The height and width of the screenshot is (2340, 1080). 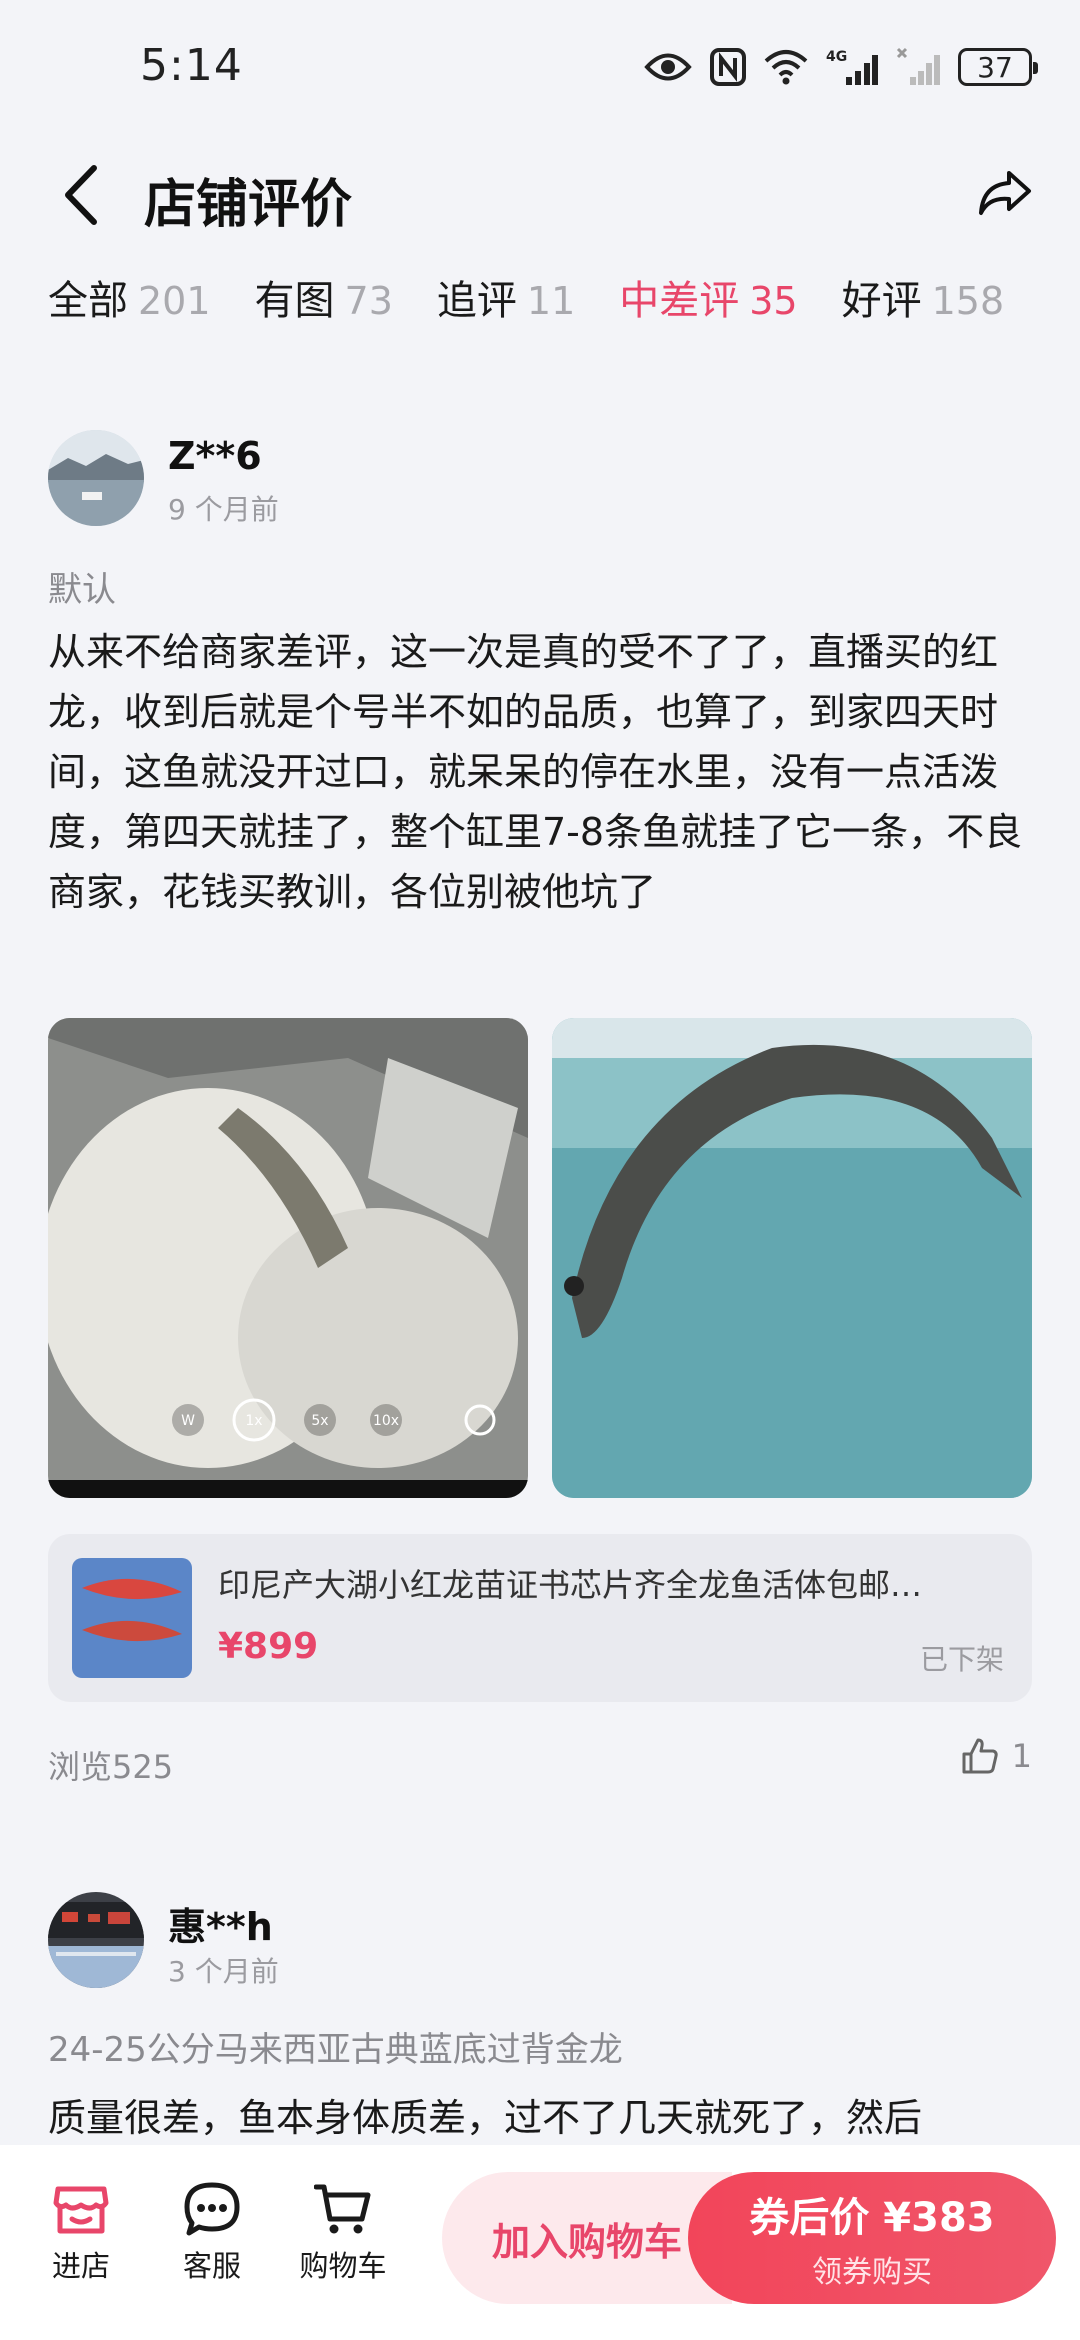 I want to click on product-spec: 24-25公分马来西亚古典蓝底过背金龙, so click(x=335, y=2050).